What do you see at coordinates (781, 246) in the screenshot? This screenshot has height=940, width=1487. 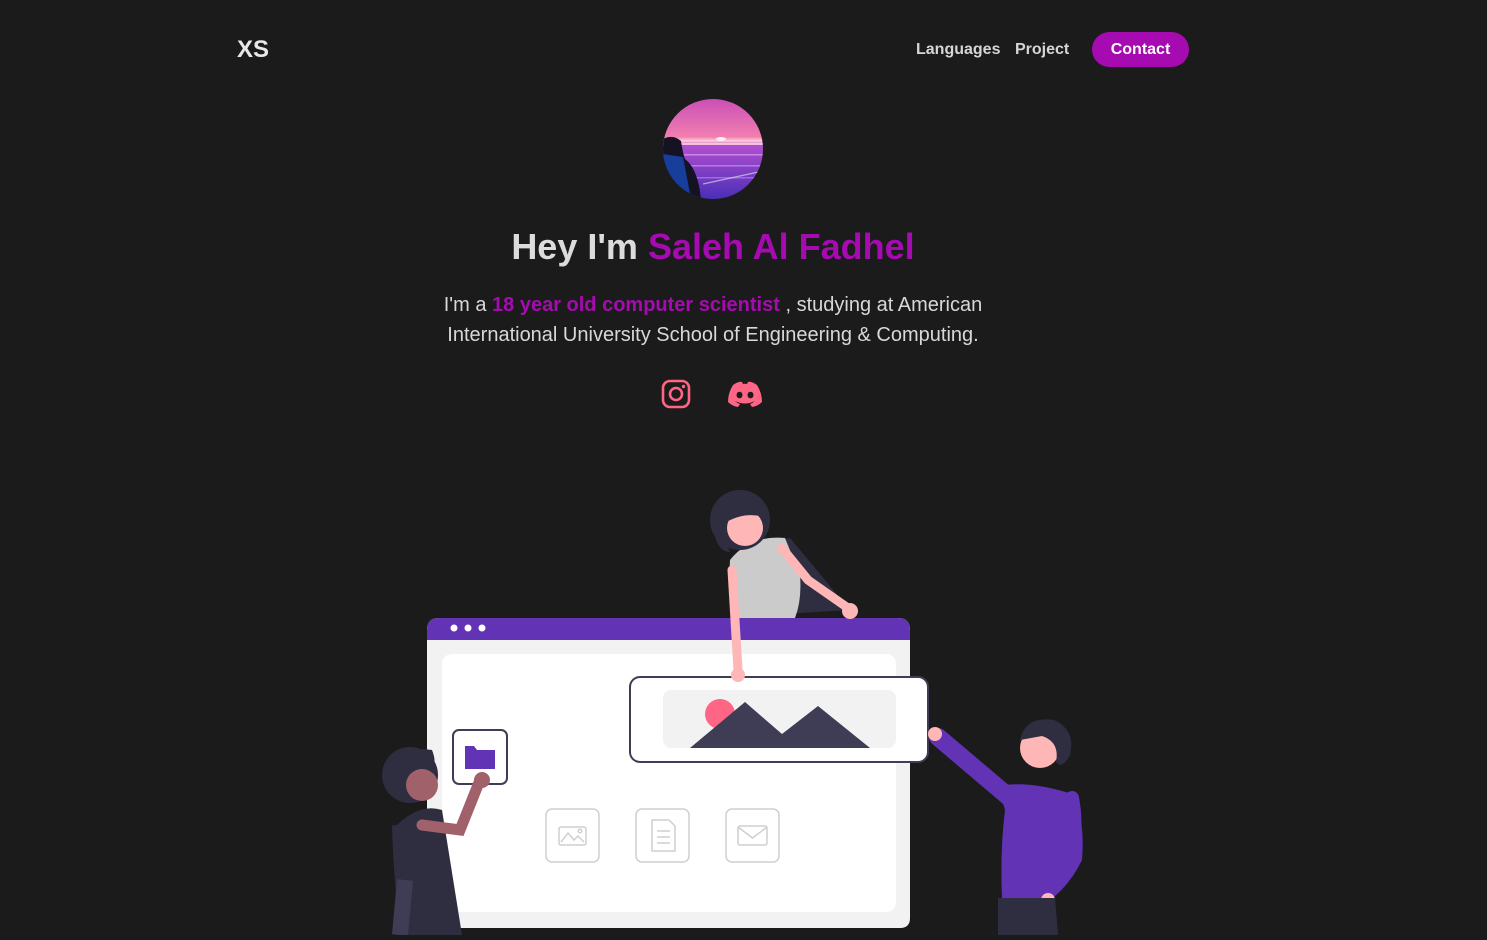 I see `hero-name: Saleh Al Fadhel` at bounding box center [781, 246].